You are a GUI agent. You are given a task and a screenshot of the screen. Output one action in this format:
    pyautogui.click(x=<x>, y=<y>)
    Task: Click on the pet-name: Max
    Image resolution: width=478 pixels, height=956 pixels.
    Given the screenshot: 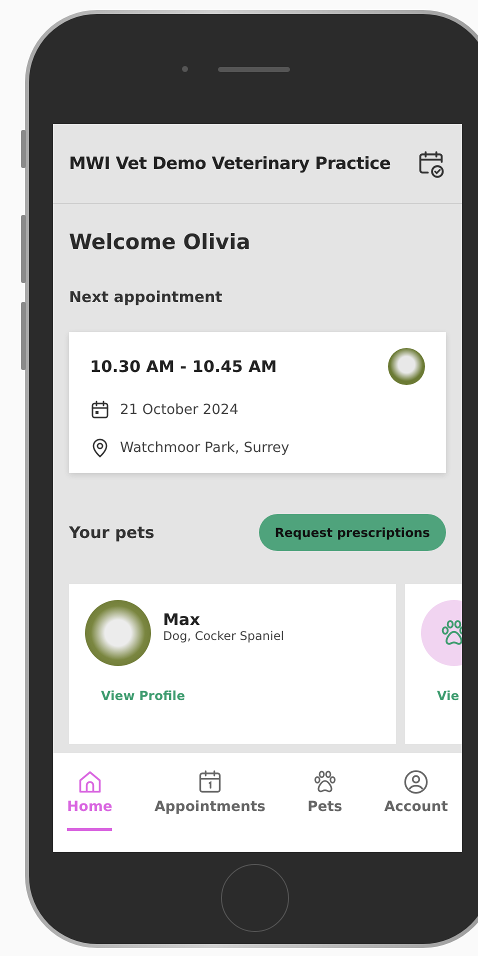 What is the action you would take?
    pyautogui.click(x=182, y=619)
    